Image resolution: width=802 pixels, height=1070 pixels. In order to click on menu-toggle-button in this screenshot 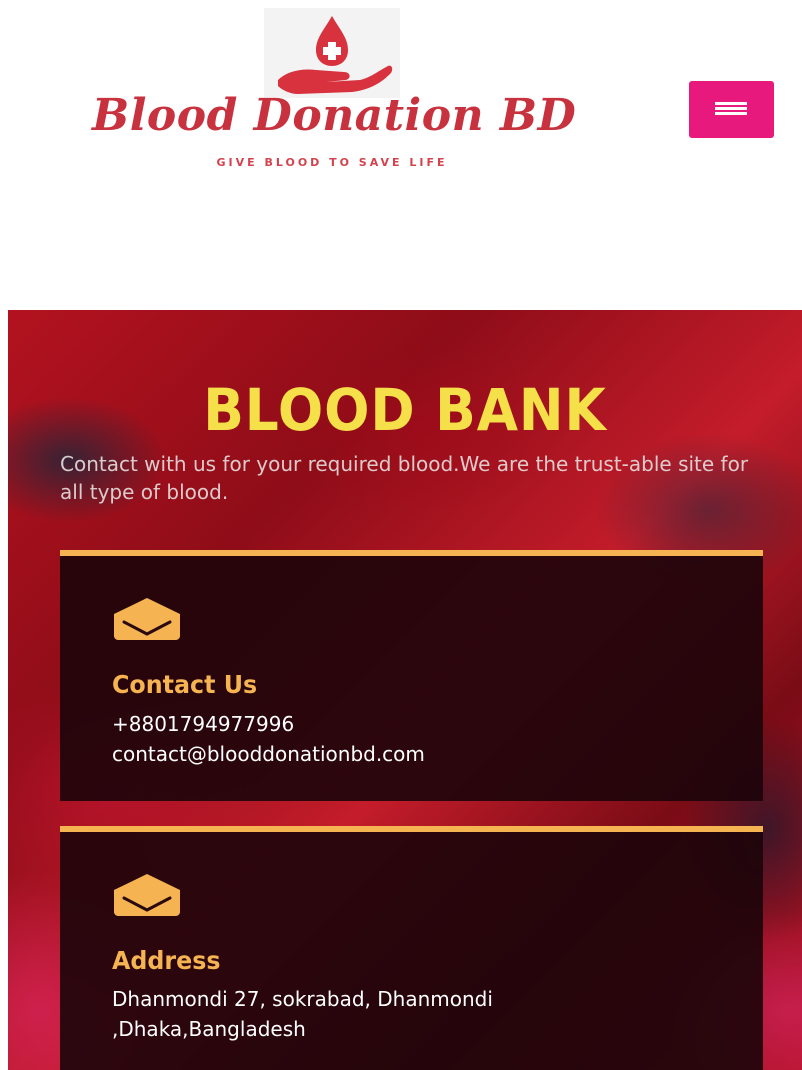, I will do `click(731, 109)`.